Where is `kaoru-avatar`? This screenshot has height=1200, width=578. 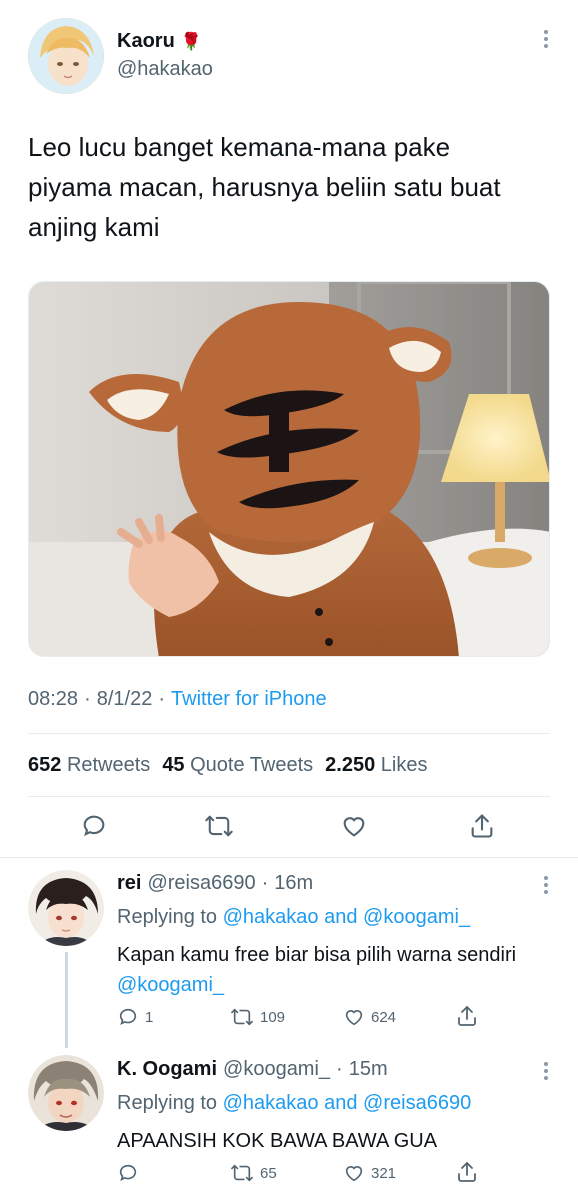 kaoru-avatar is located at coordinates (66, 56).